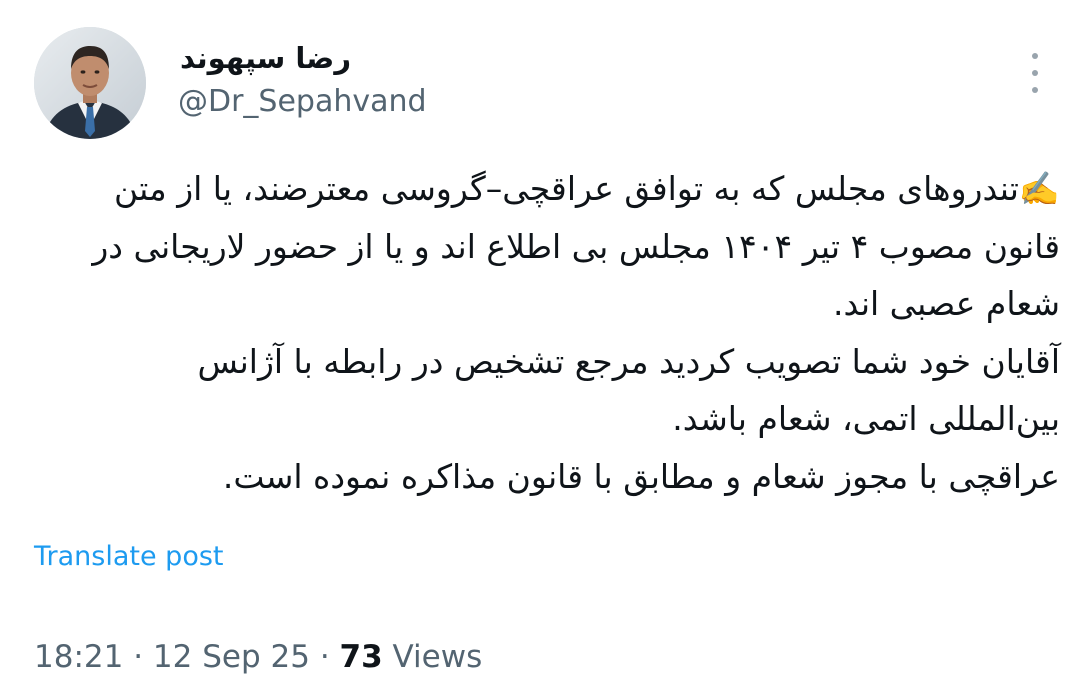  What do you see at coordinates (129, 557) in the screenshot?
I see `translate-post-link: Translate post` at bounding box center [129, 557].